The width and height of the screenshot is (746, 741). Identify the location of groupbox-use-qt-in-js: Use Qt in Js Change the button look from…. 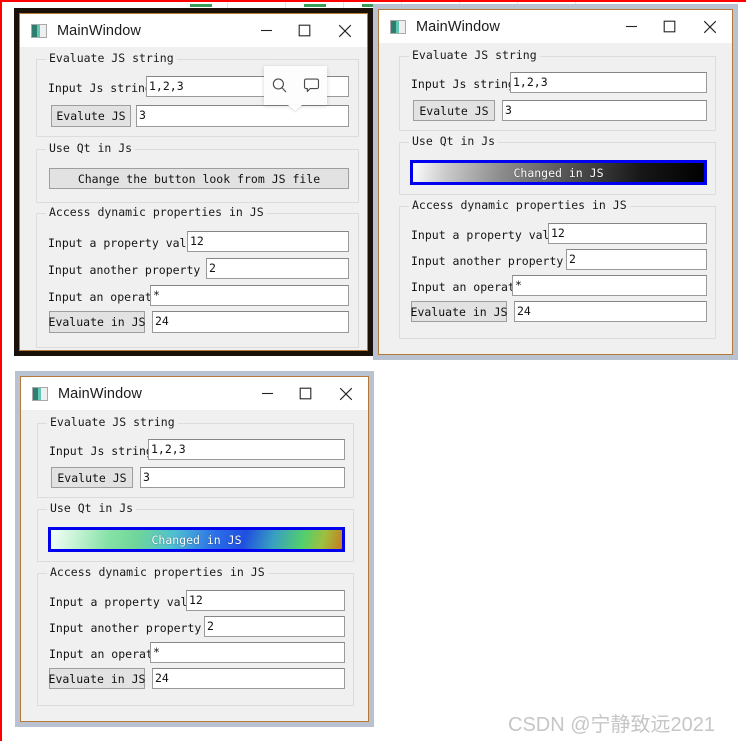
(197, 172).